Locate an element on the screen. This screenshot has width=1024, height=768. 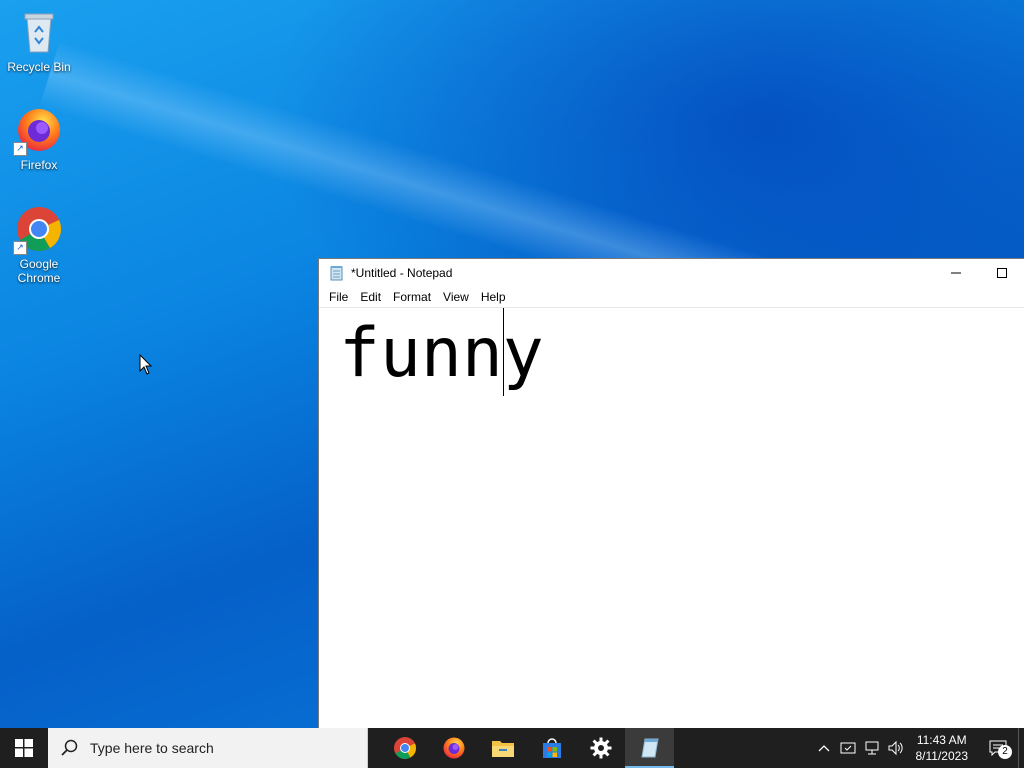
file-explorer-icon is located at coordinates (502, 749).